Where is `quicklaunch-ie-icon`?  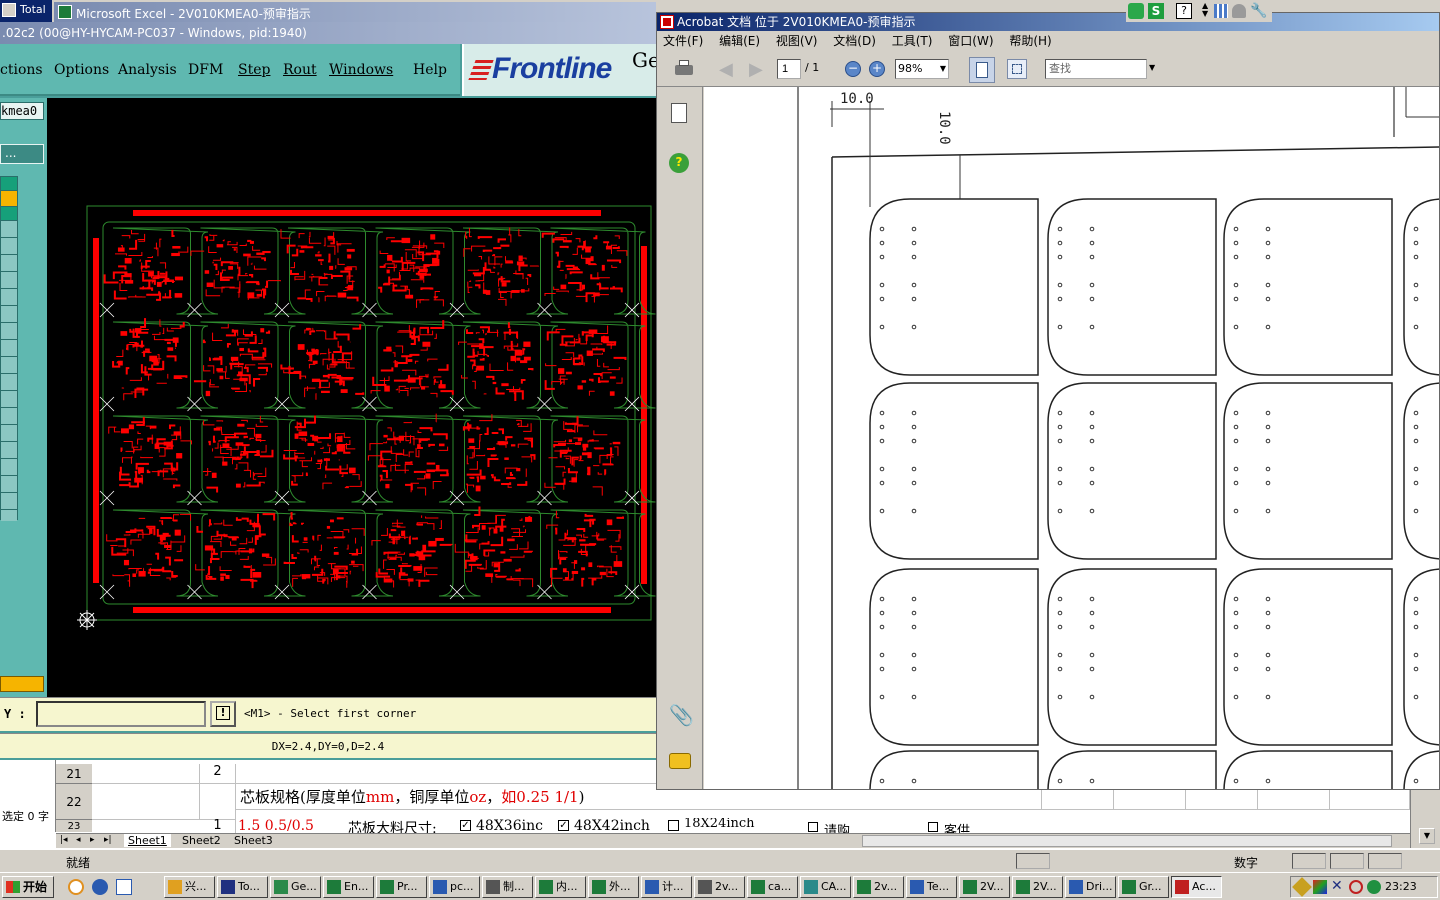
quicklaunch-ie-icon is located at coordinates (100, 887).